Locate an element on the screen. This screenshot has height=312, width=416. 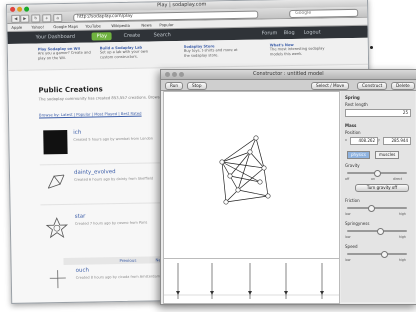
friction-high-label: high is located at coordinates (402, 214).